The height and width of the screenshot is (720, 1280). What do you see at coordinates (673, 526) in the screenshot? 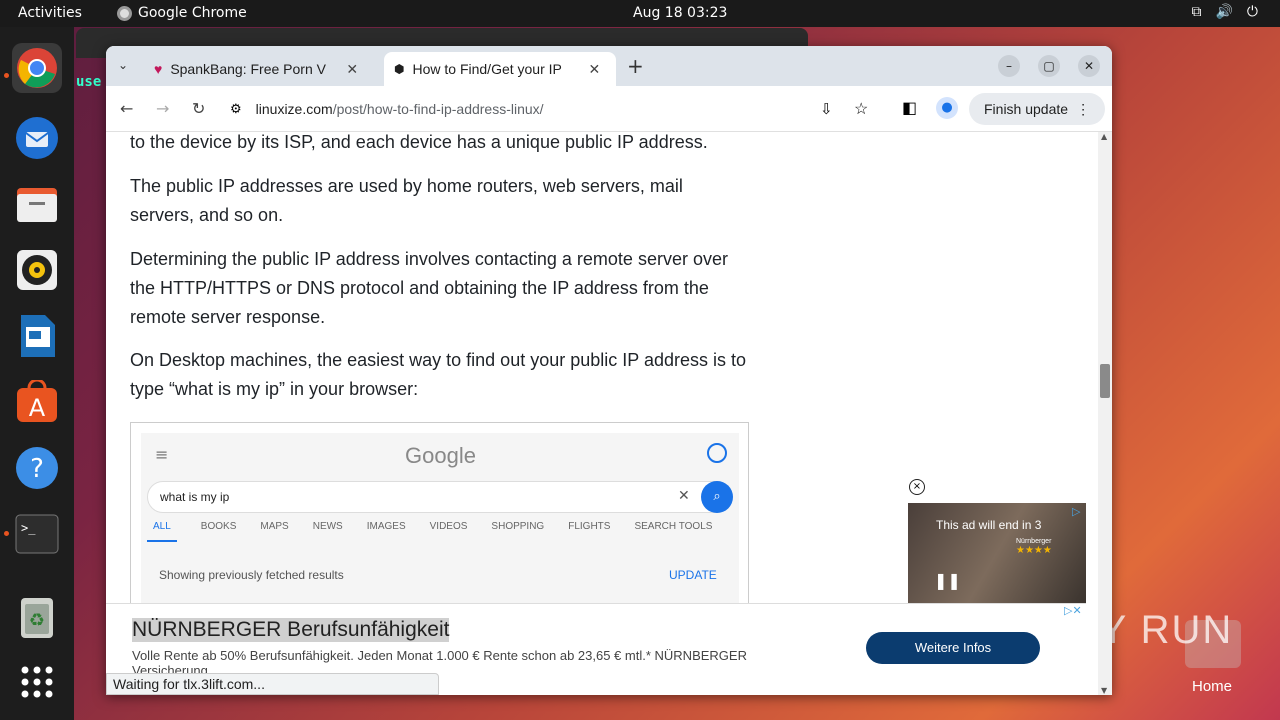
I see `google-tab: SEARCH TOOLS` at bounding box center [673, 526].